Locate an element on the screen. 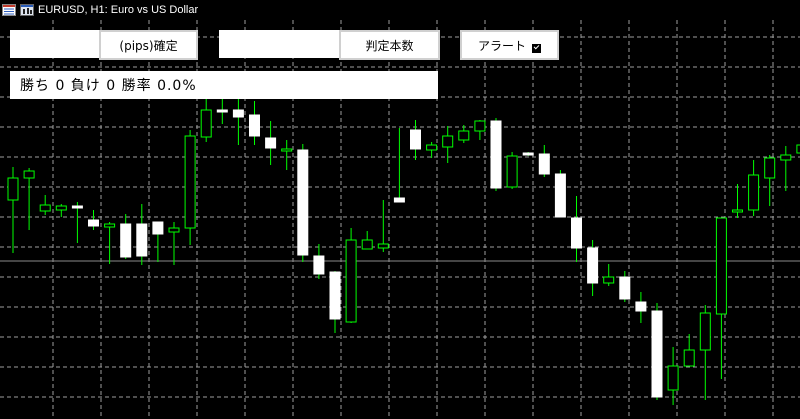 The width and height of the screenshot is (800, 419). pips-confirm-button: (pips)確定 is located at coordinates (148, 45).